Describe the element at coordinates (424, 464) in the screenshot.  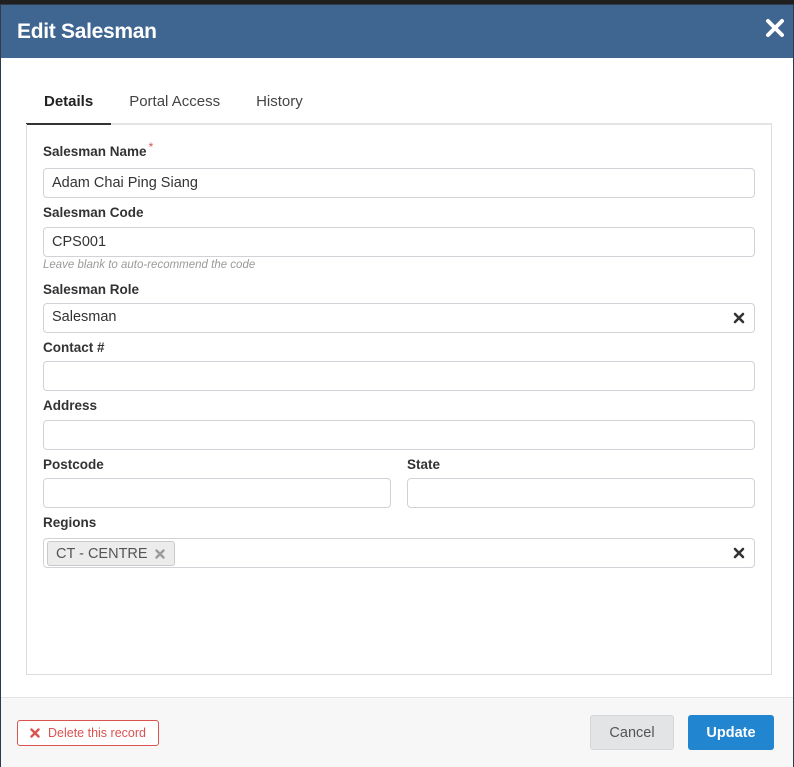
I see `state-label: State` at that location.